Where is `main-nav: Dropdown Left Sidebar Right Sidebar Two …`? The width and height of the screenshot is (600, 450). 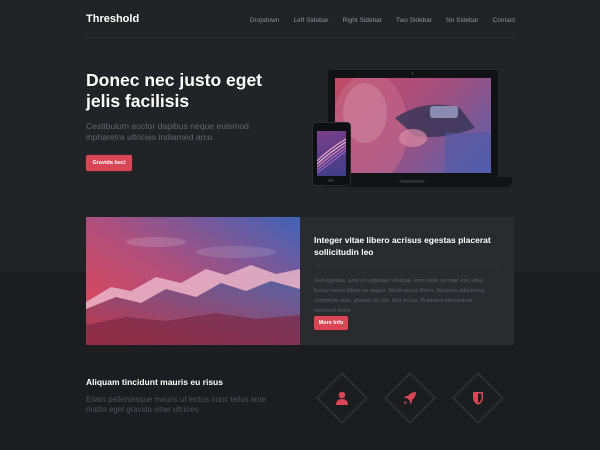 main-nav: Dropdown Left Sidebar Right Sidebar Two … is located at coordinates (382, 20).